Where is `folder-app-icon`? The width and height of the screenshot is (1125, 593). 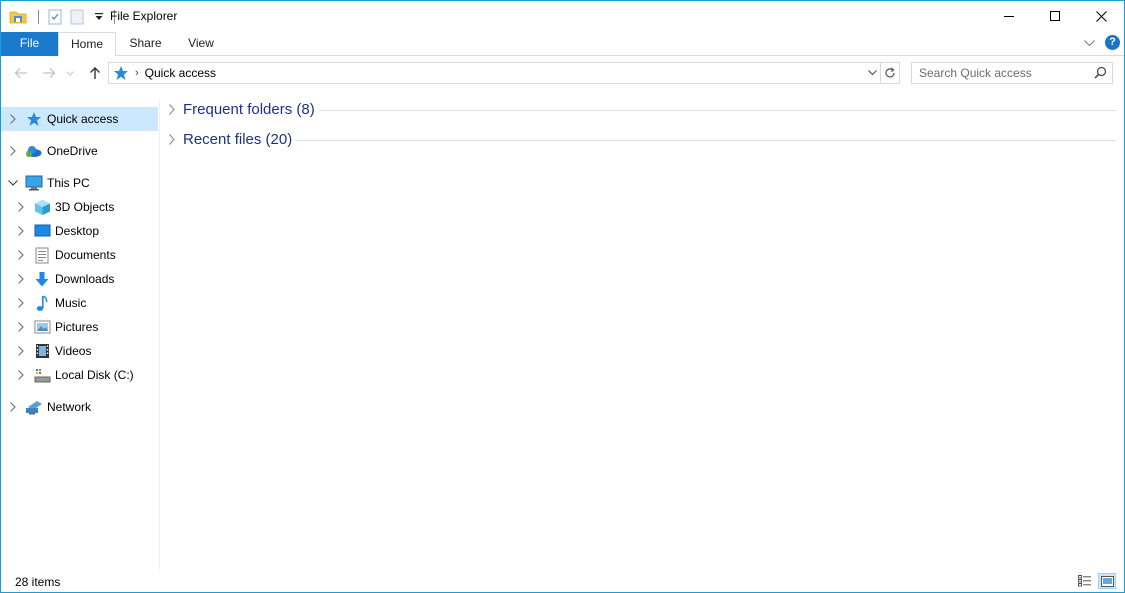
folder-app-icon is located at coordinates (18, 17).